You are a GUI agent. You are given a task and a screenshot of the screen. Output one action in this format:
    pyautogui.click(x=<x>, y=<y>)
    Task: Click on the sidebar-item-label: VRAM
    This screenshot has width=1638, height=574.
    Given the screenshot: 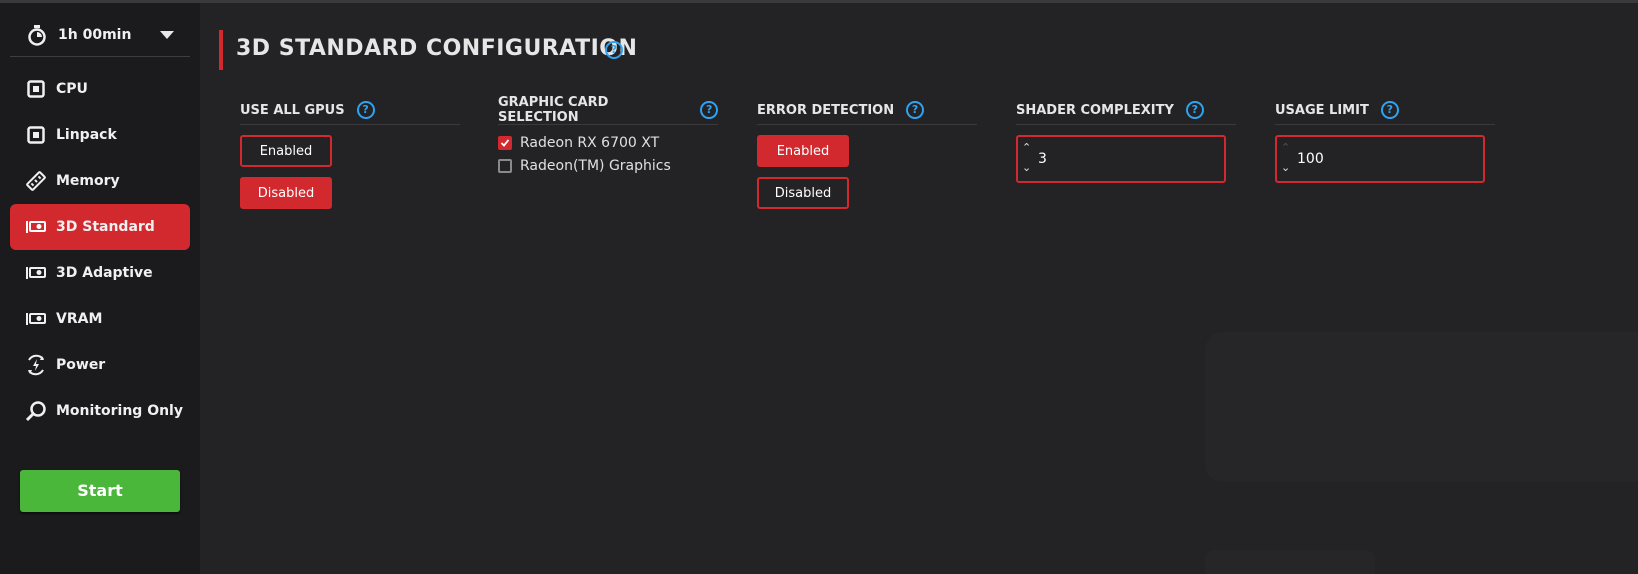 What is the action you would take?
    pyautogui.click(x=79, y=319)
    